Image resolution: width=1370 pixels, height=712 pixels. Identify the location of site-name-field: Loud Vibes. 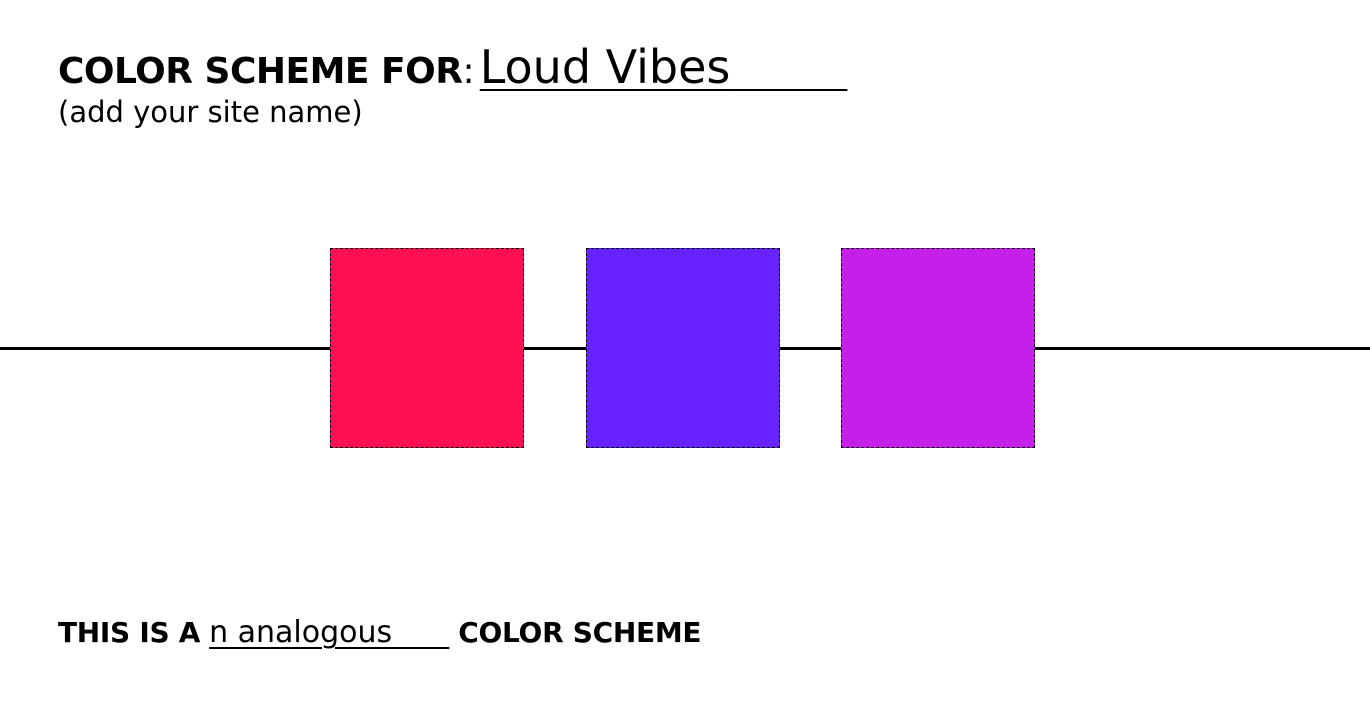
(605, 67).